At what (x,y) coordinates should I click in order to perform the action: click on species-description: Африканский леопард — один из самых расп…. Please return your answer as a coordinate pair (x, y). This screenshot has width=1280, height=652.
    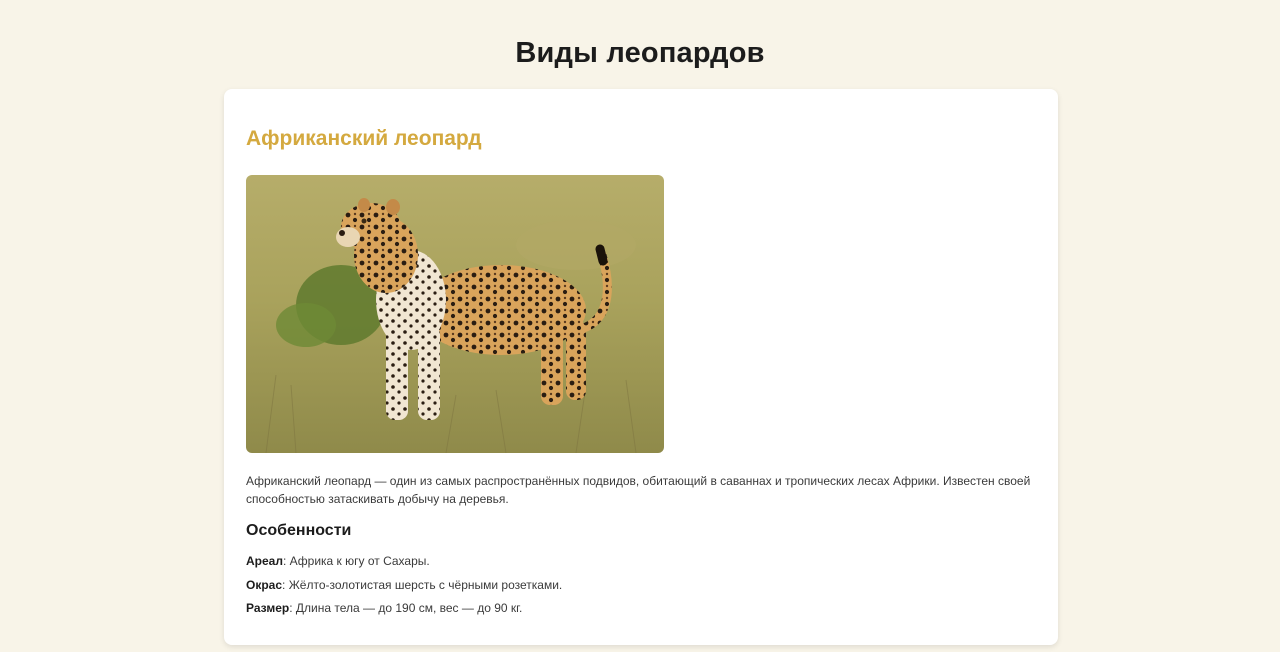
    Looking at the image, I should click on (638, 490).